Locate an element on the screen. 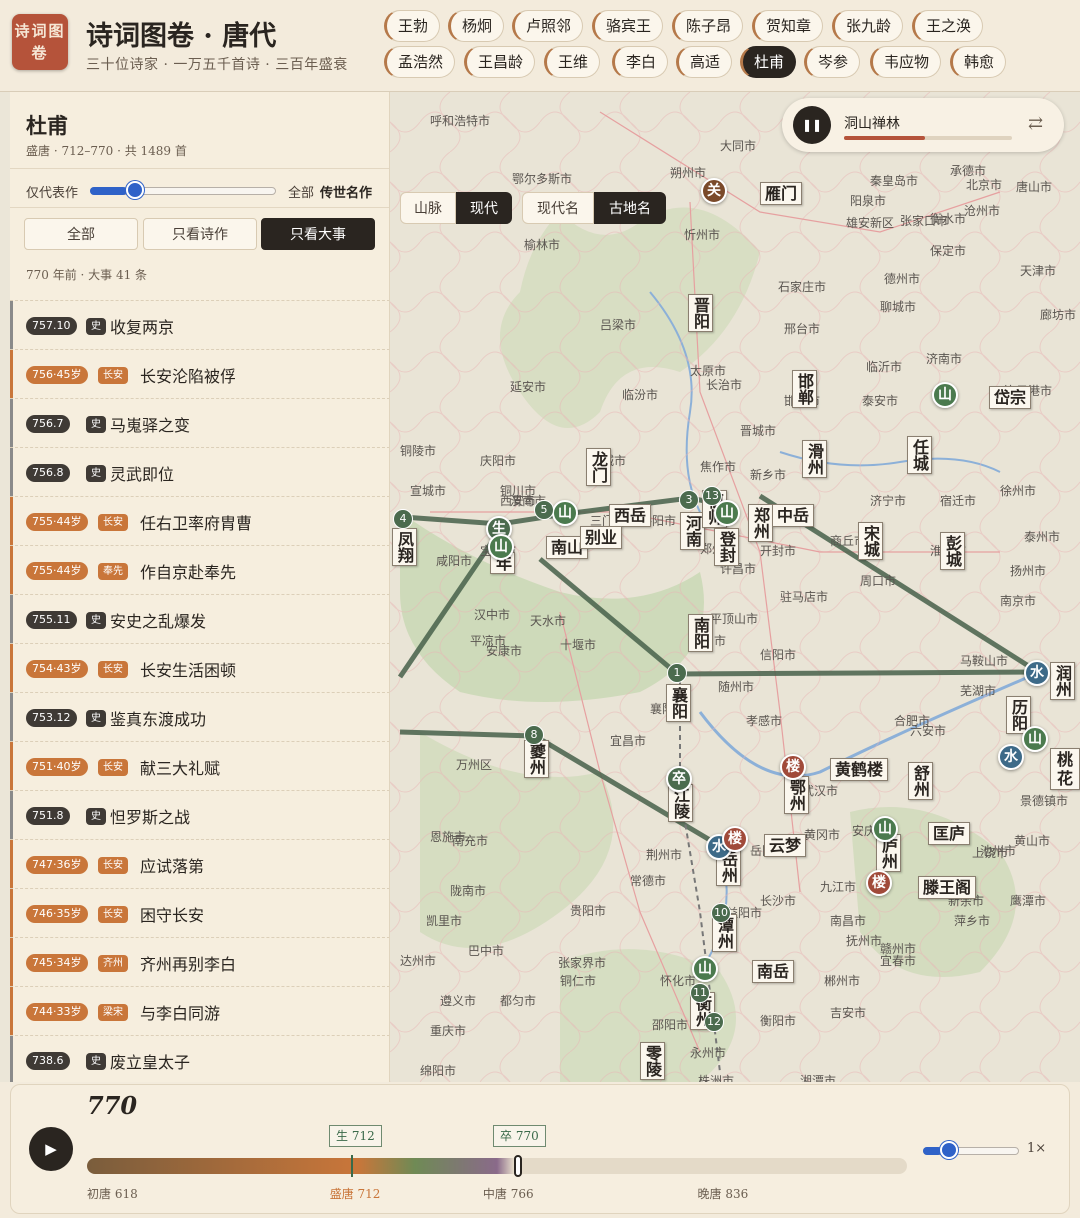 Image resolution: width=1080 pixels, height=1218 pixels. poet-chip: 杨炯 is located at coordinates (476, 26).